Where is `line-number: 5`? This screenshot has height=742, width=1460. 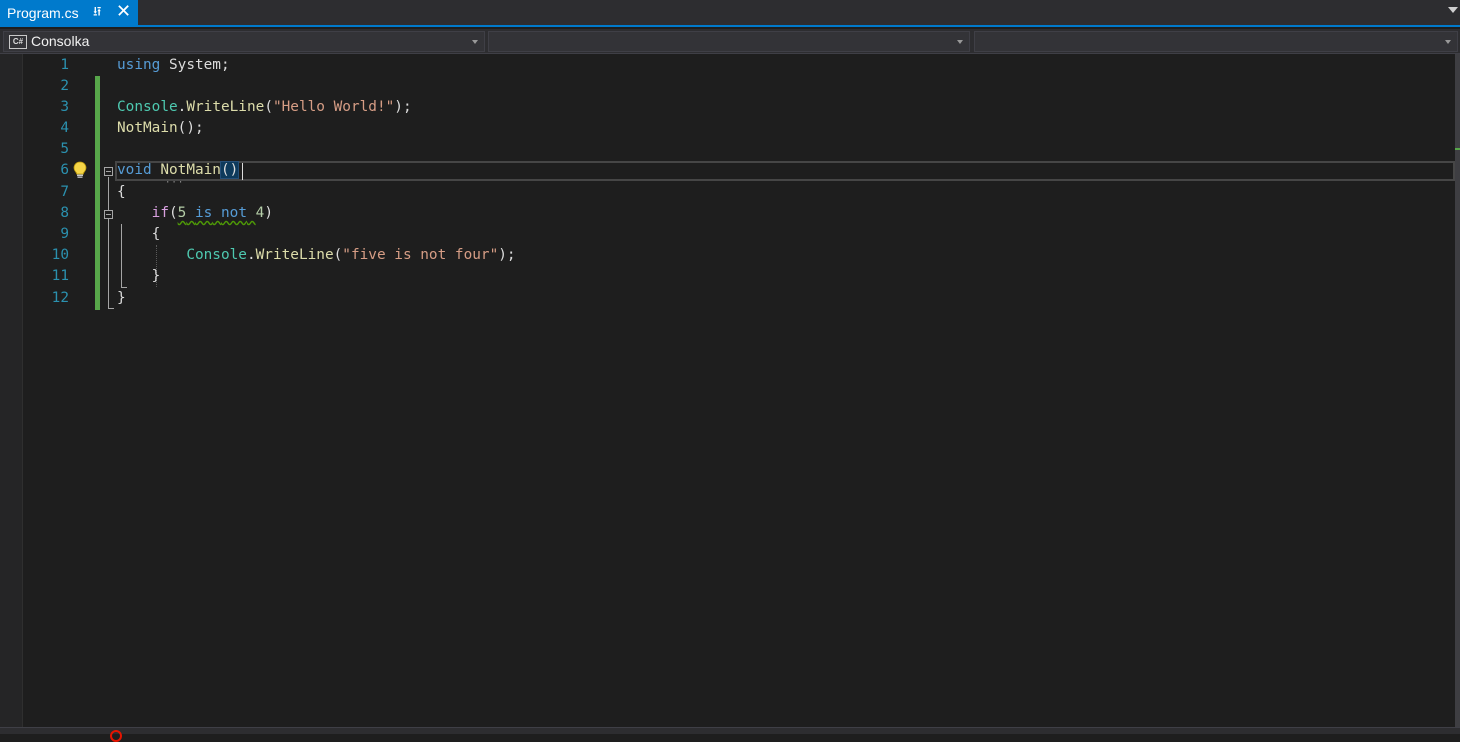 line-number: 5 is located at coordinates (64, 149).